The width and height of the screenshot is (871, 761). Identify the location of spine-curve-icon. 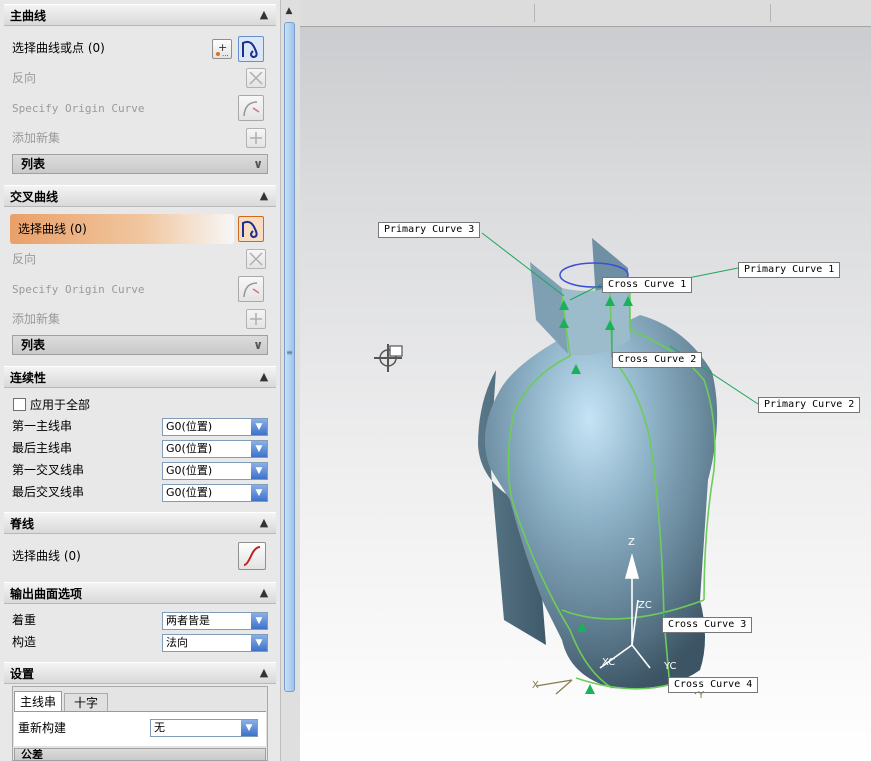
(252, 556).